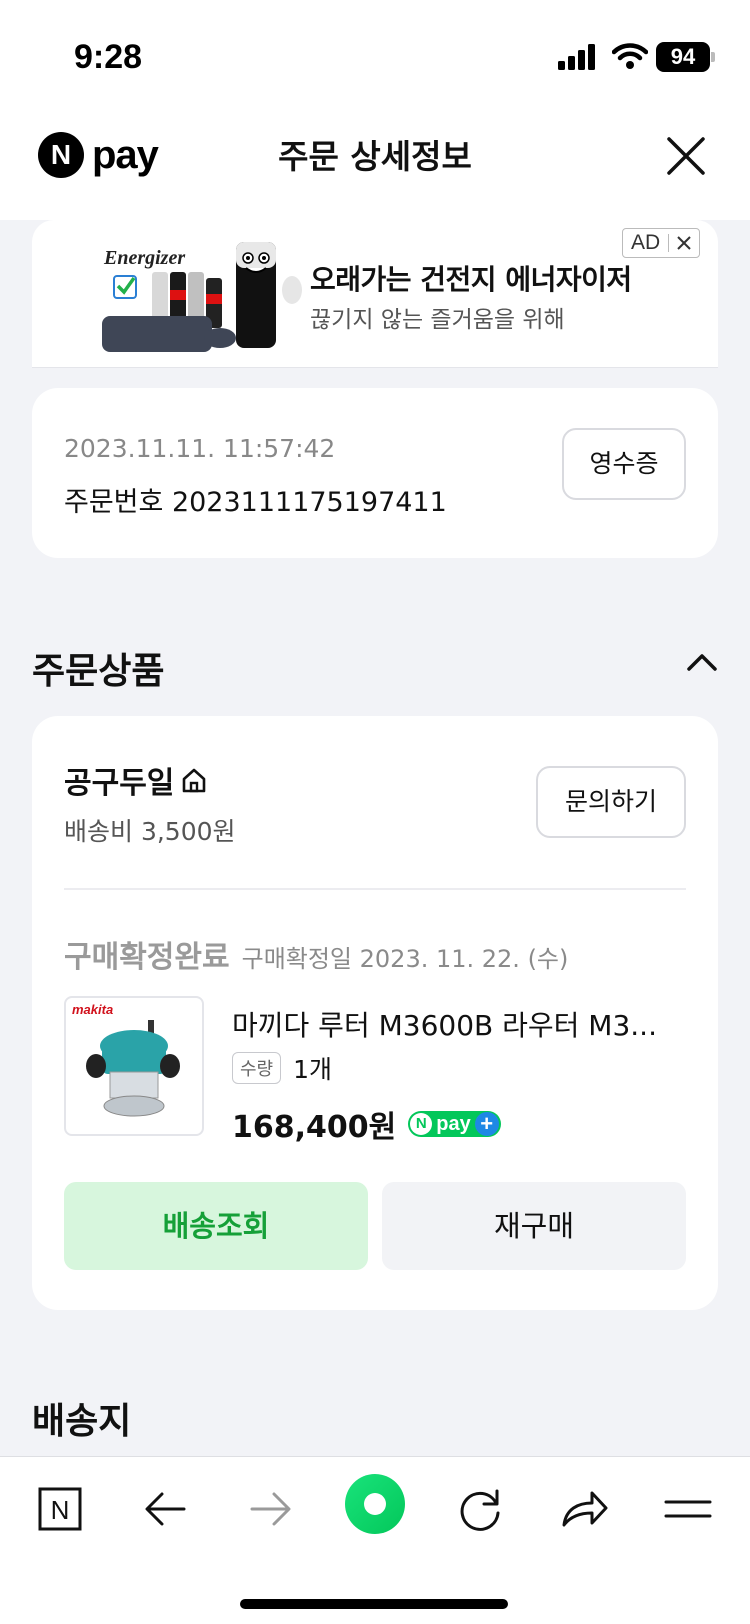 This screenshot has height=1624, width=750. Describe the element at coordinates (119, 783) in the screenshot. I see `seller-name: 공구두일` at that location.